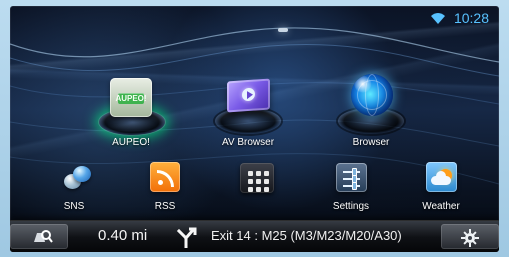 The image size is (509, 257). What do you see at coordinates (77, 178) in the screenshot?
I see `chat-bubbles-icon` at bounding box center [77, 178].